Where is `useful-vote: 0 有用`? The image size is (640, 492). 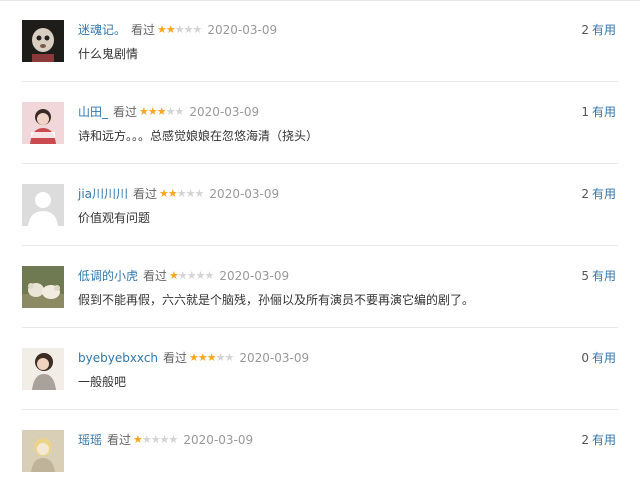
useful-vote: 0 有用 is located at coordinates (598, 358).